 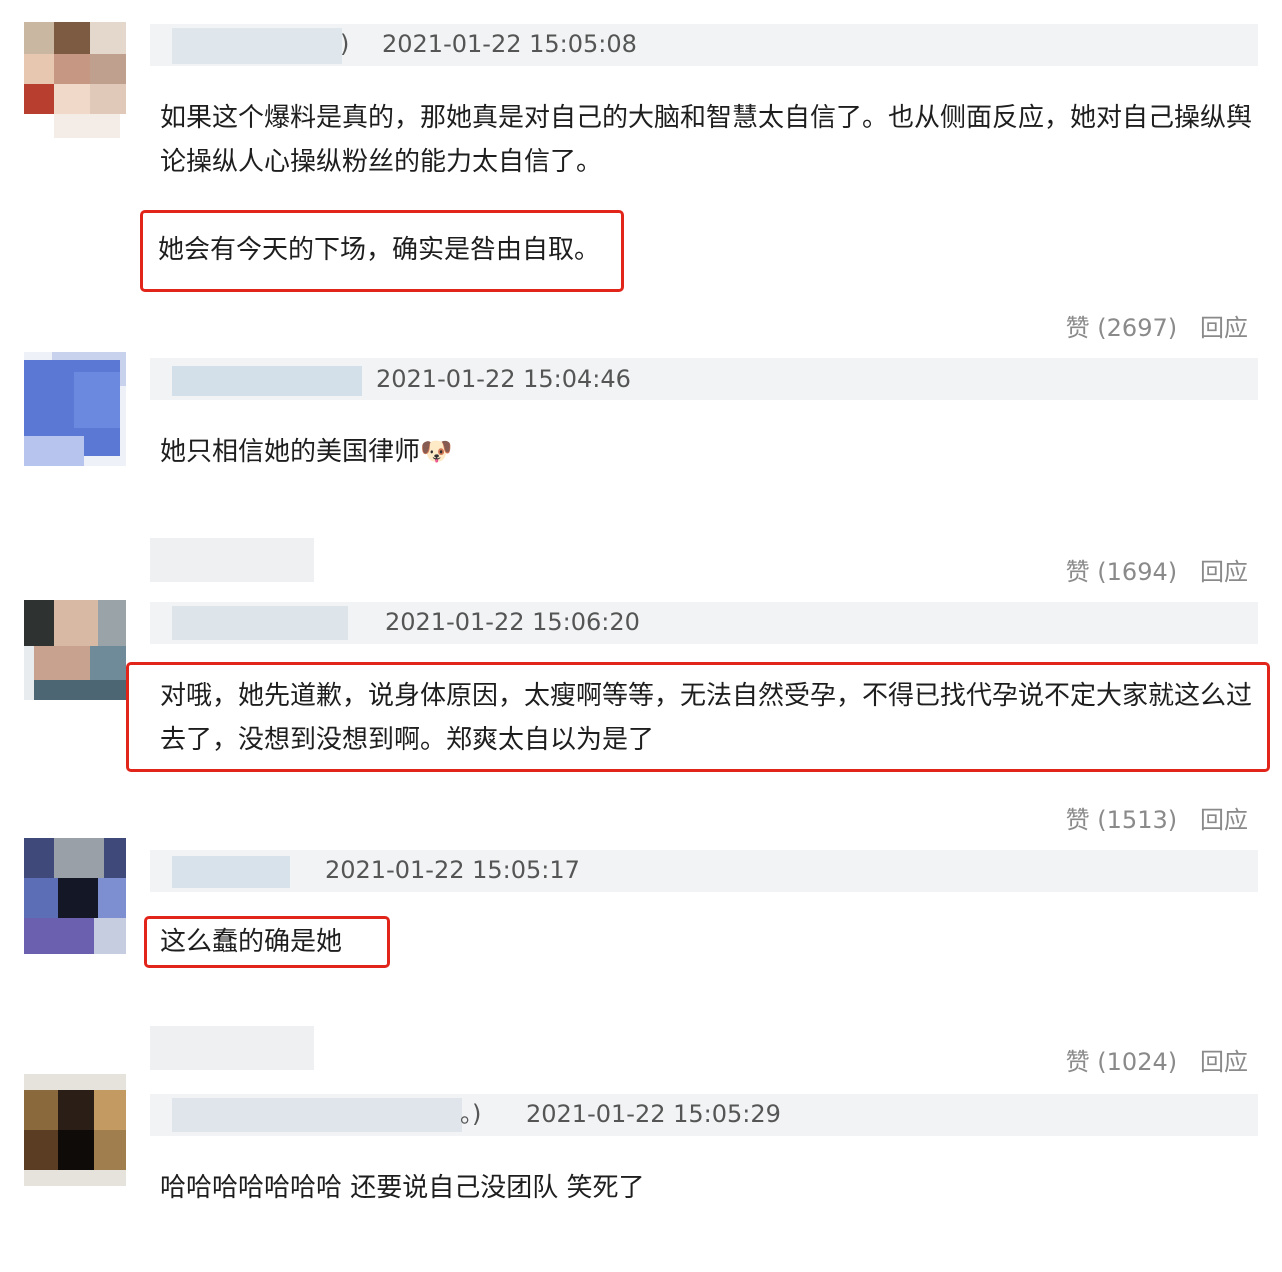 I want to click on comment-actions: 赞 (2697) 回应, so click(x=1157, y=325).